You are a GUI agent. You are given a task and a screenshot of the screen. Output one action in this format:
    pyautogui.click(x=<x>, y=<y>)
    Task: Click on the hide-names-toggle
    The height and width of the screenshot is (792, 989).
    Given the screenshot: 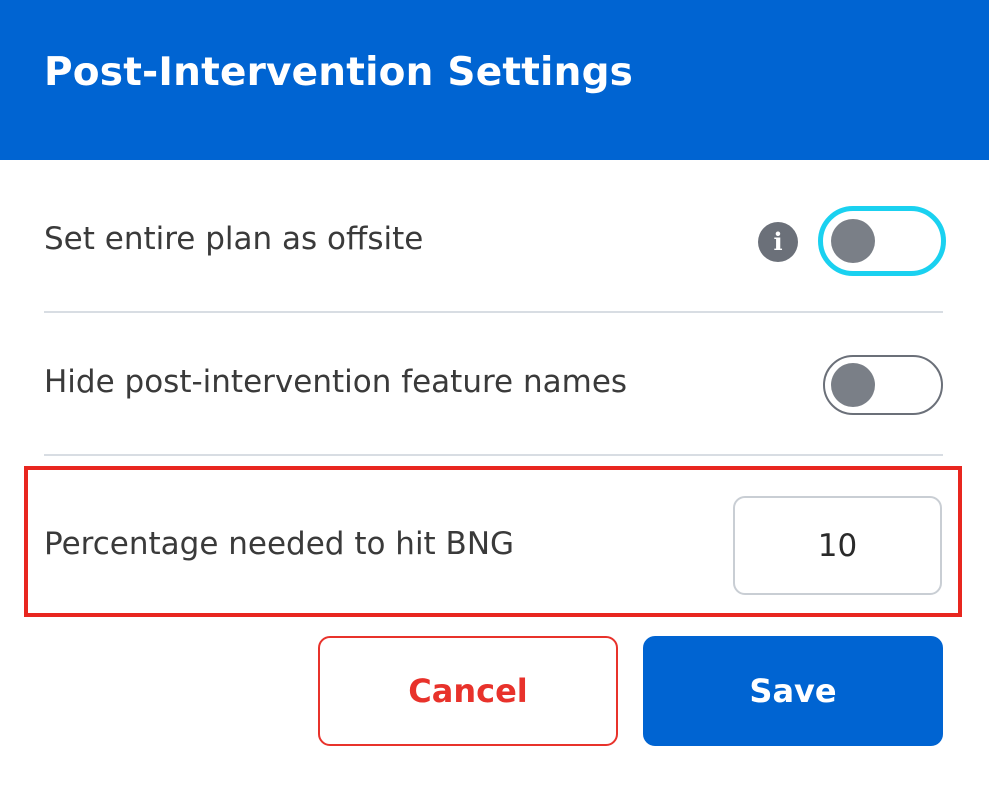 What is the action you would take?
    pyautogui.click(x=883, y=385)
    